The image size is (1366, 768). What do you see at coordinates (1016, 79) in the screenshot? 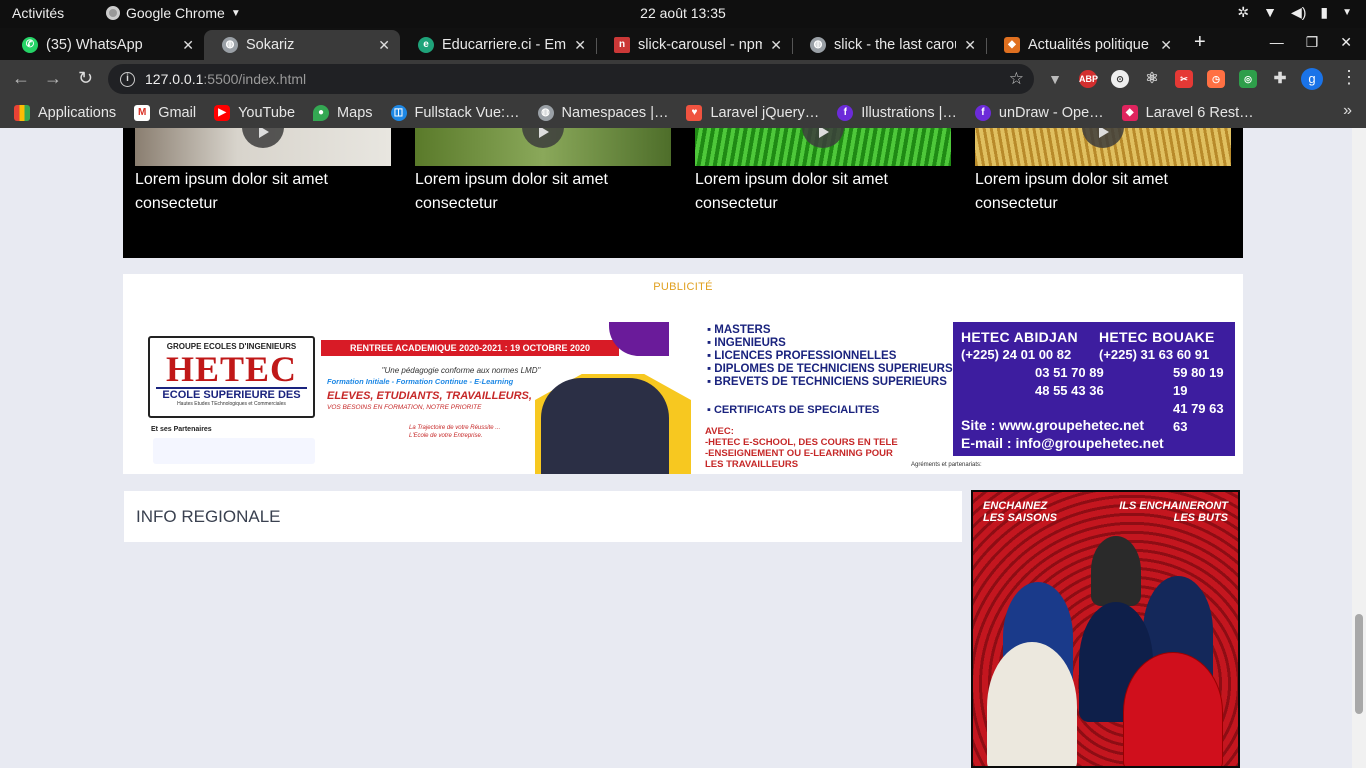
I see `bookmark-star-icon: ☆` at bounding box center [1016, 79].